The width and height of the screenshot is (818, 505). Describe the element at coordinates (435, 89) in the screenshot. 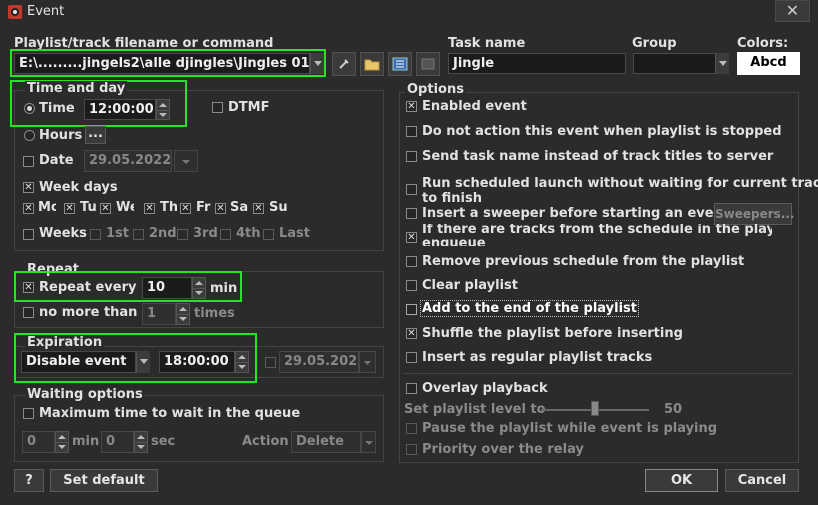

I see `options-legend: Options` at that location.